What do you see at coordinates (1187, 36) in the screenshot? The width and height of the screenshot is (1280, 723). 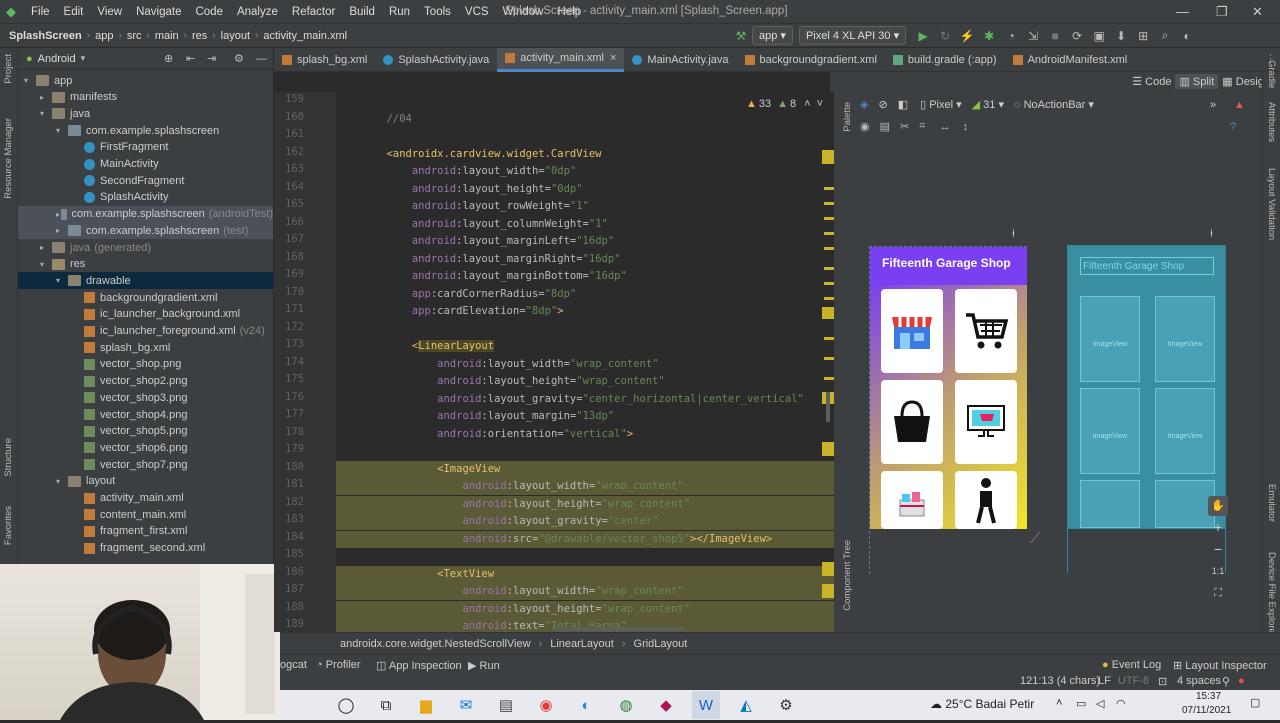 I see `account-icon: ◐` at bounding box center [1187, 36].